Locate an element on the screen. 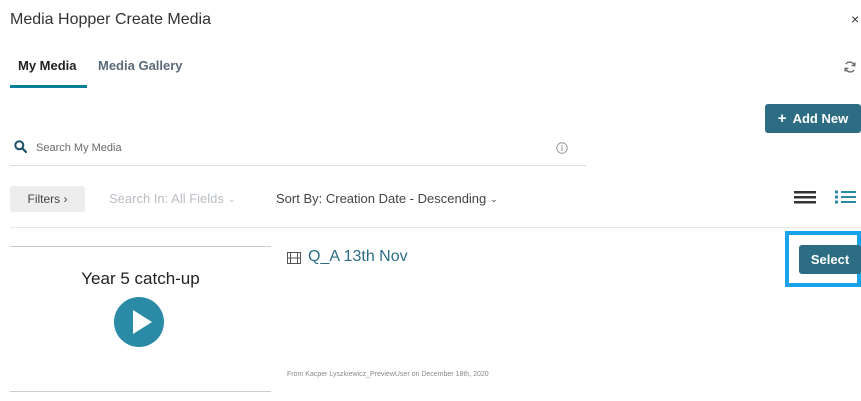 The width and height of the screenshot is (861, 401). media-thumbnail: Year 5 catch-up is located at coordinates (140, 319).